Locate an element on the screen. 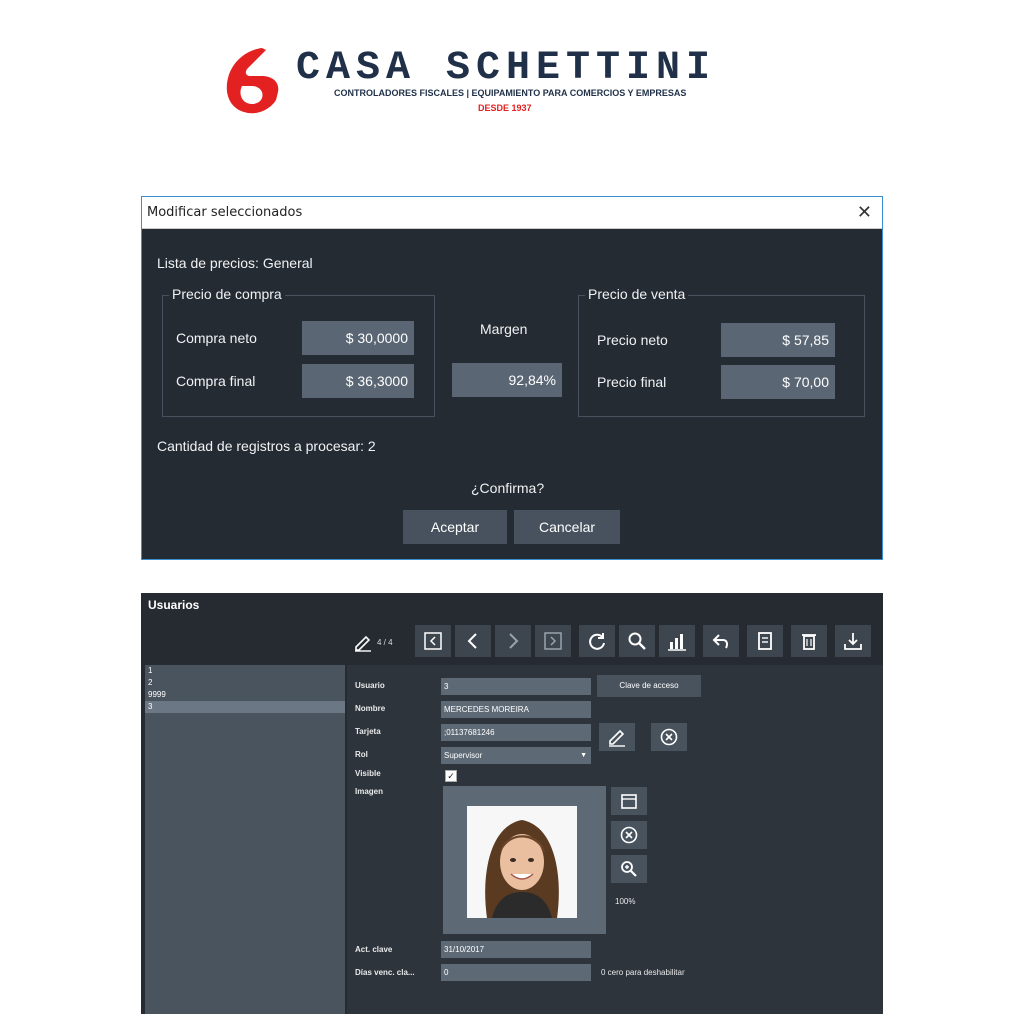  tarjeta-input: ;01137681246 is located at coordinates (516, 732).